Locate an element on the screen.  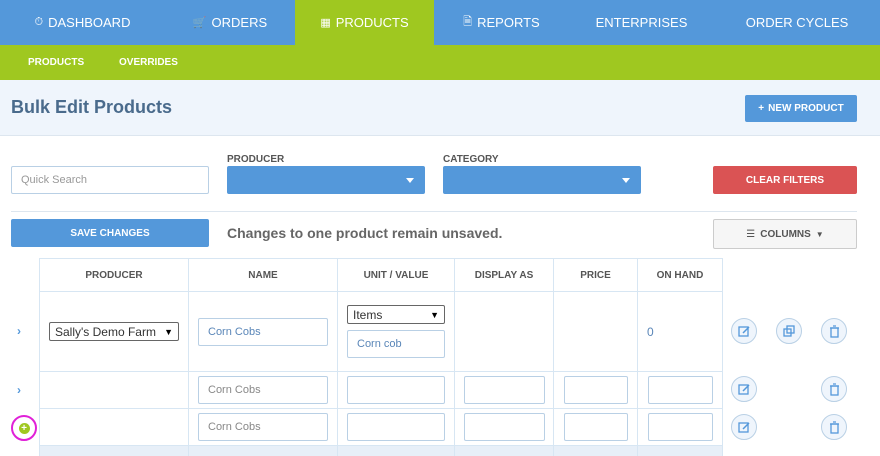
products-icon: ▦ is located at coordinates (325, 23).